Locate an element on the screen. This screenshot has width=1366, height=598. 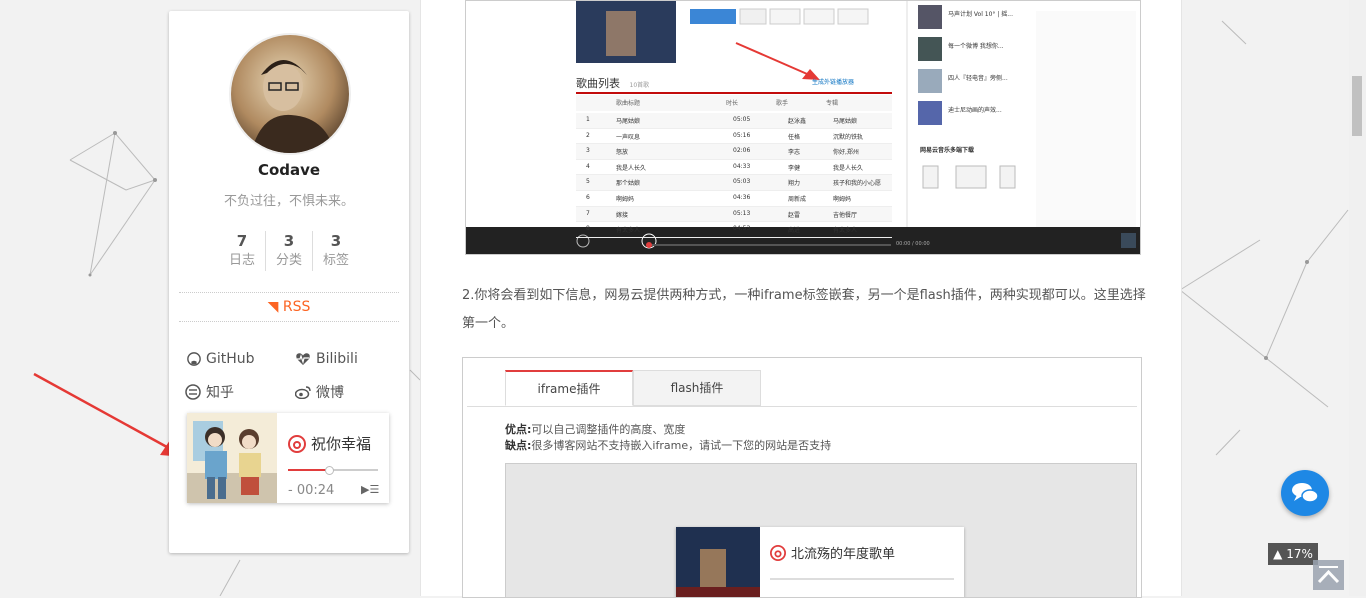
song-cell: 05:13 is located at coordinates (742, 213).